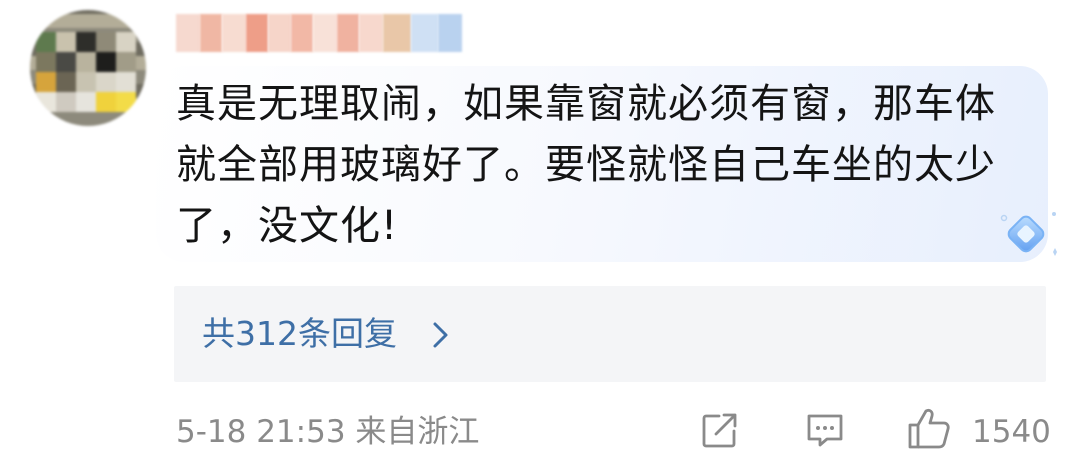 The width and height of the screenshot is (1080, 466). Describe the element at coordinates (1028, 234) in the screenshot. I see `diamond-badge-icon` at that location.